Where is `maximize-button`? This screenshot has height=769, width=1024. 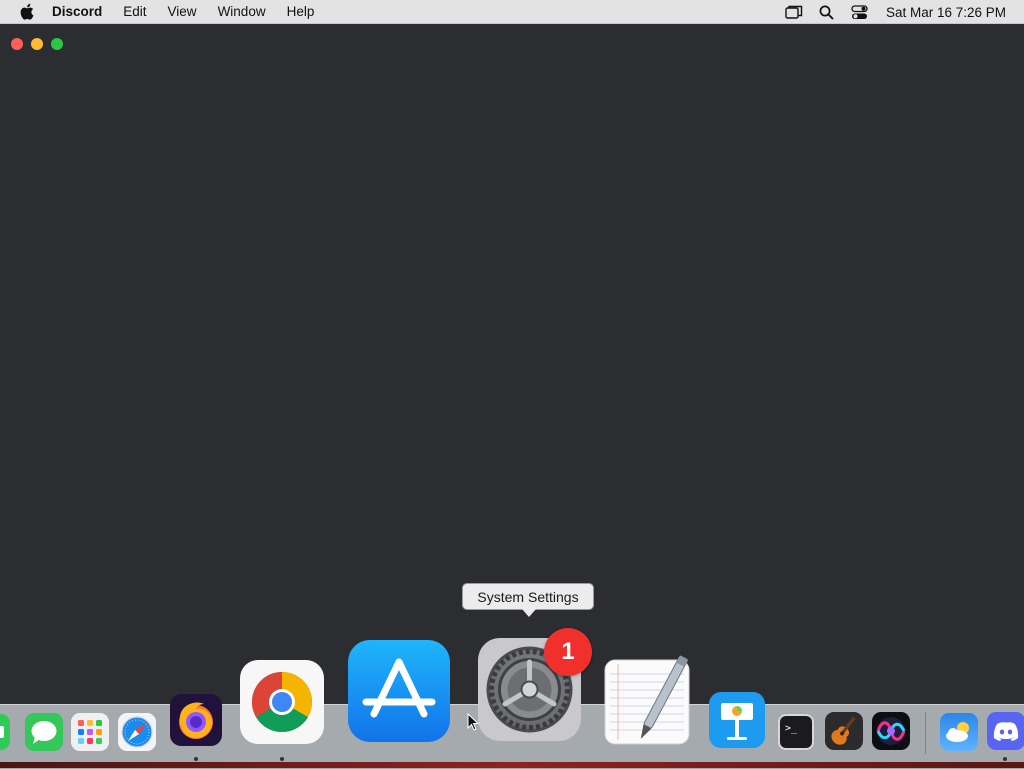 maximize-button is located at coordinates (57, 44).